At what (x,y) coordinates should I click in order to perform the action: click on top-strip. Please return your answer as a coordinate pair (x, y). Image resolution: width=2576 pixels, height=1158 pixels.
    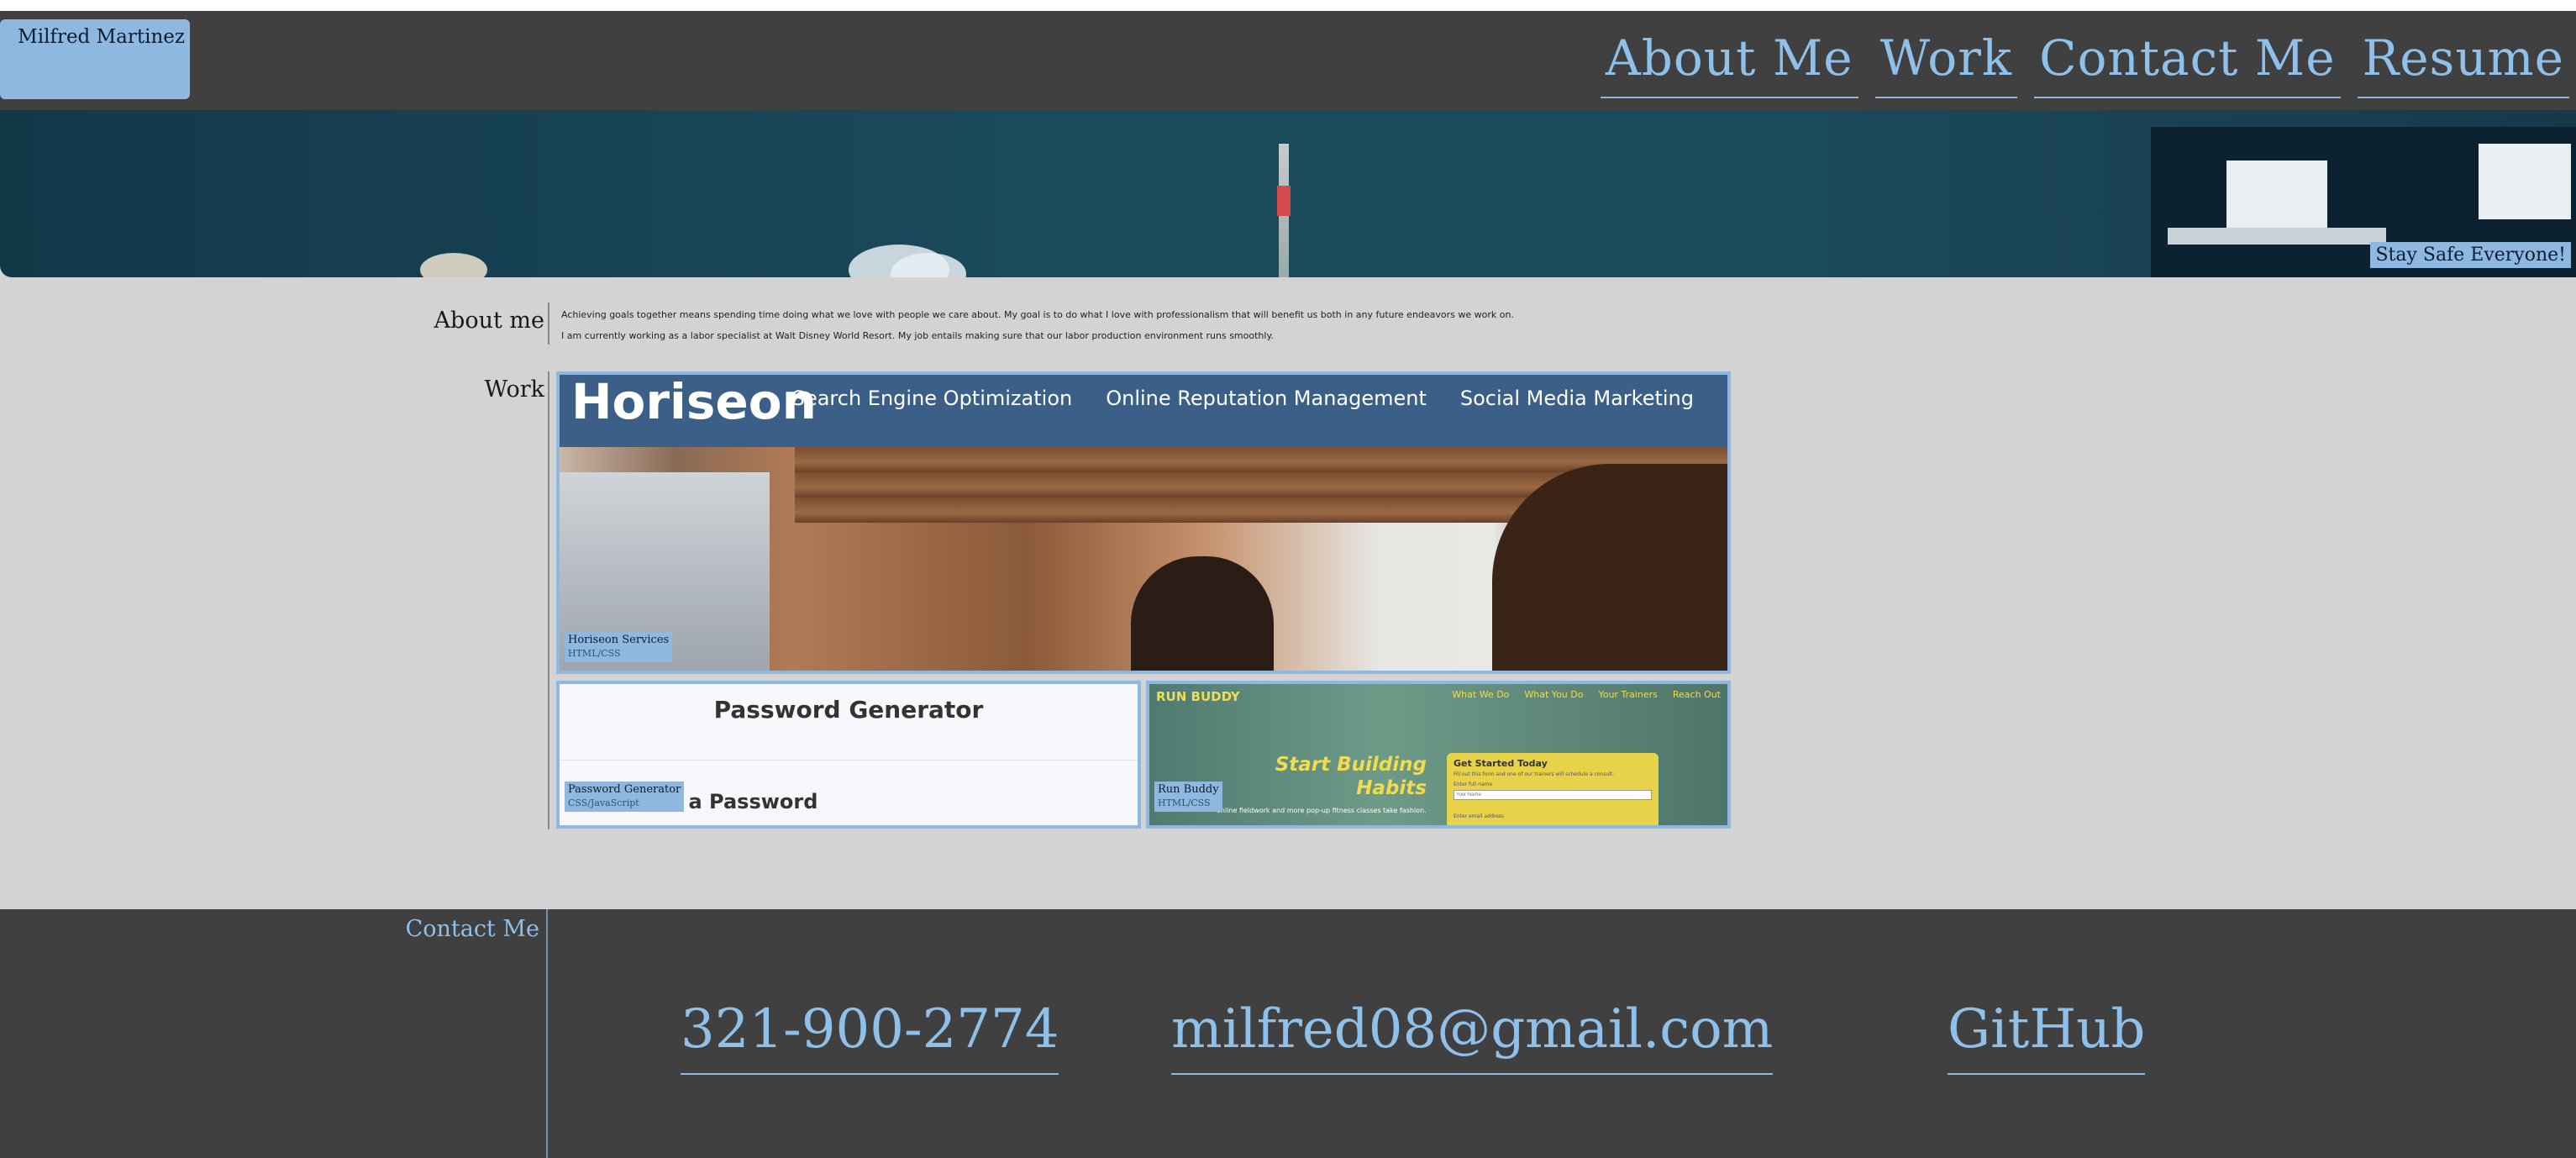
    Looking at the image, I should click on (1288, 5).